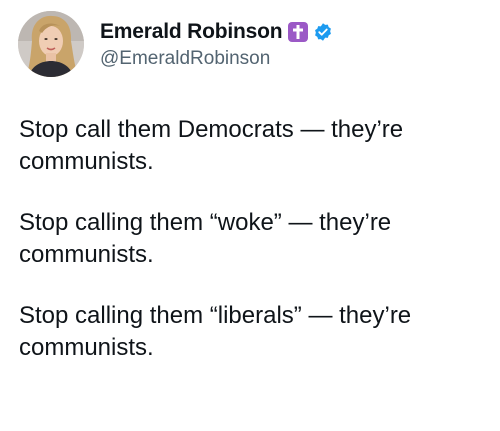  I want to click on name-row: Emerald Robinson, so click(216, 32).